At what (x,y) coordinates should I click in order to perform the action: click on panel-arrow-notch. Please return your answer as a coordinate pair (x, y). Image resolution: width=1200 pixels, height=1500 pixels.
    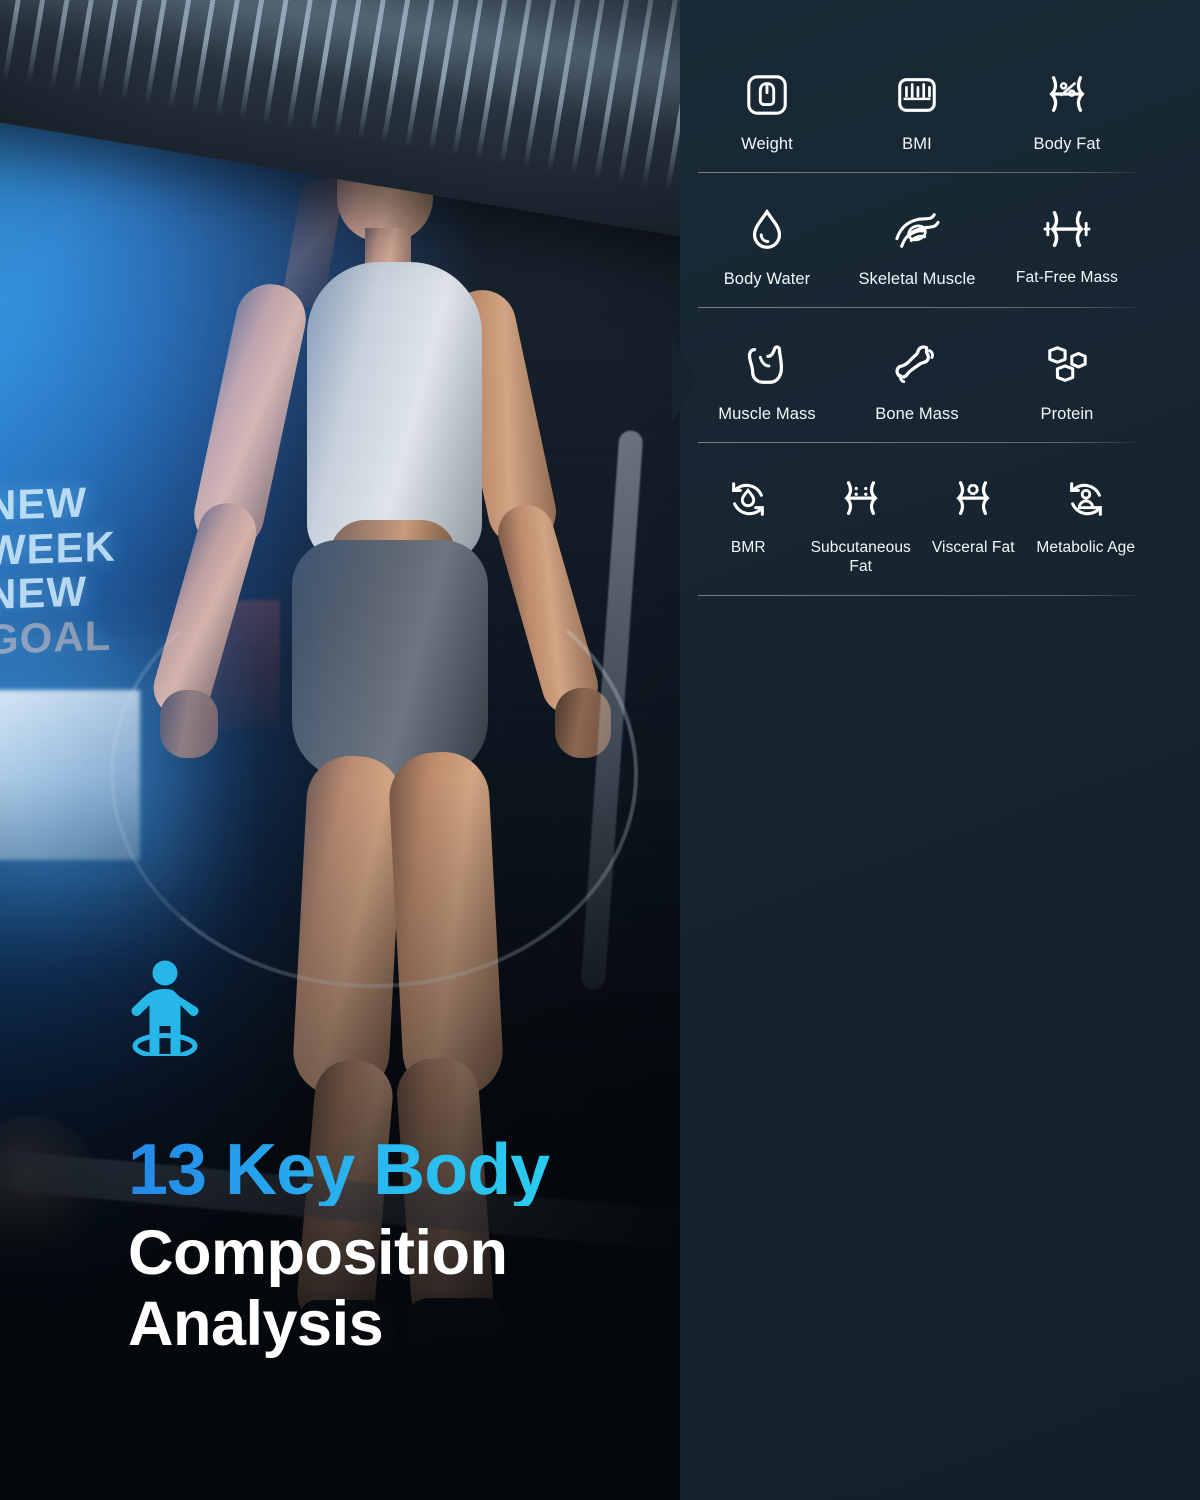
    Looking at the image, I should click on (685, 380).